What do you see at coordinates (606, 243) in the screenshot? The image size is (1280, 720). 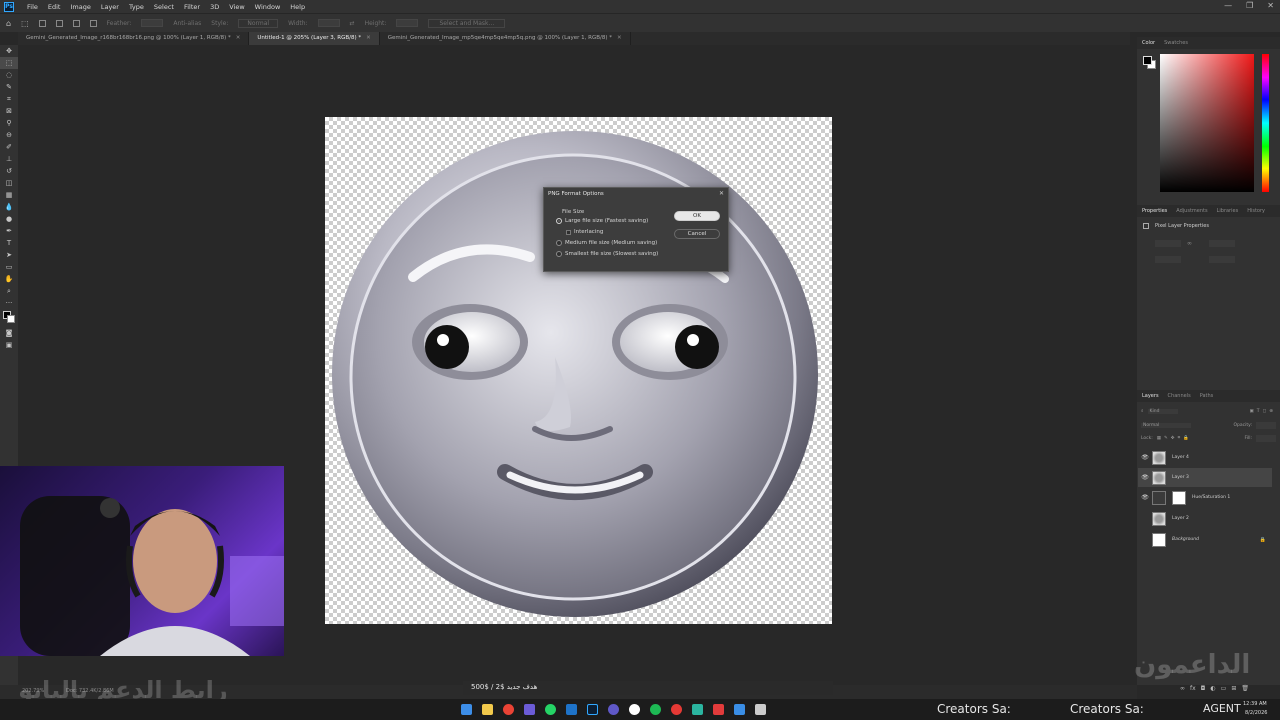 I see `radio-medium-file: Medium file size (Medium saving)` at bounding box center [606, 243].